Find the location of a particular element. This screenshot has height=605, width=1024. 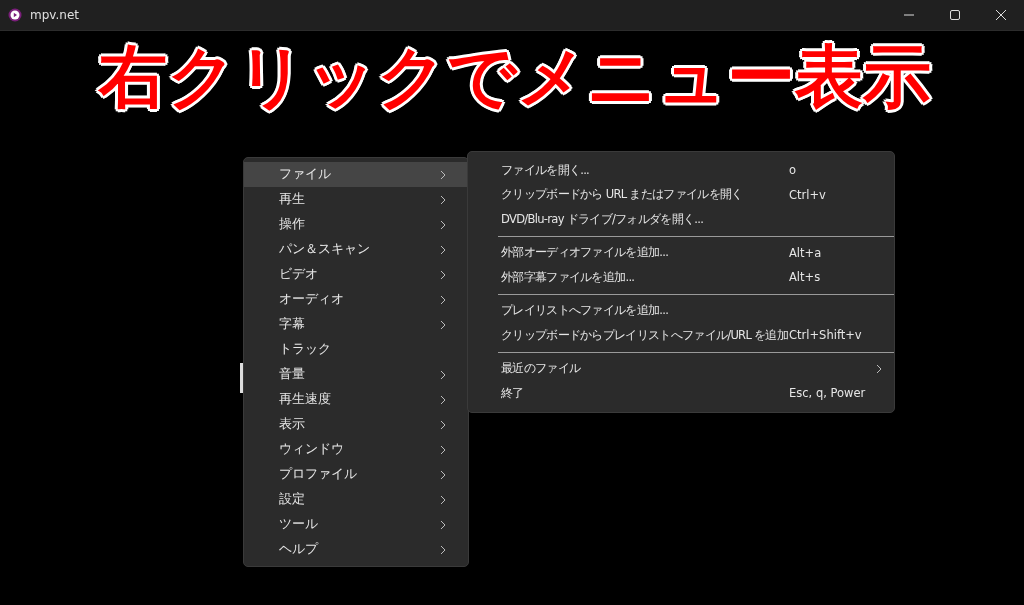

menu-item: 設定 is located at coordinates (356, 499).